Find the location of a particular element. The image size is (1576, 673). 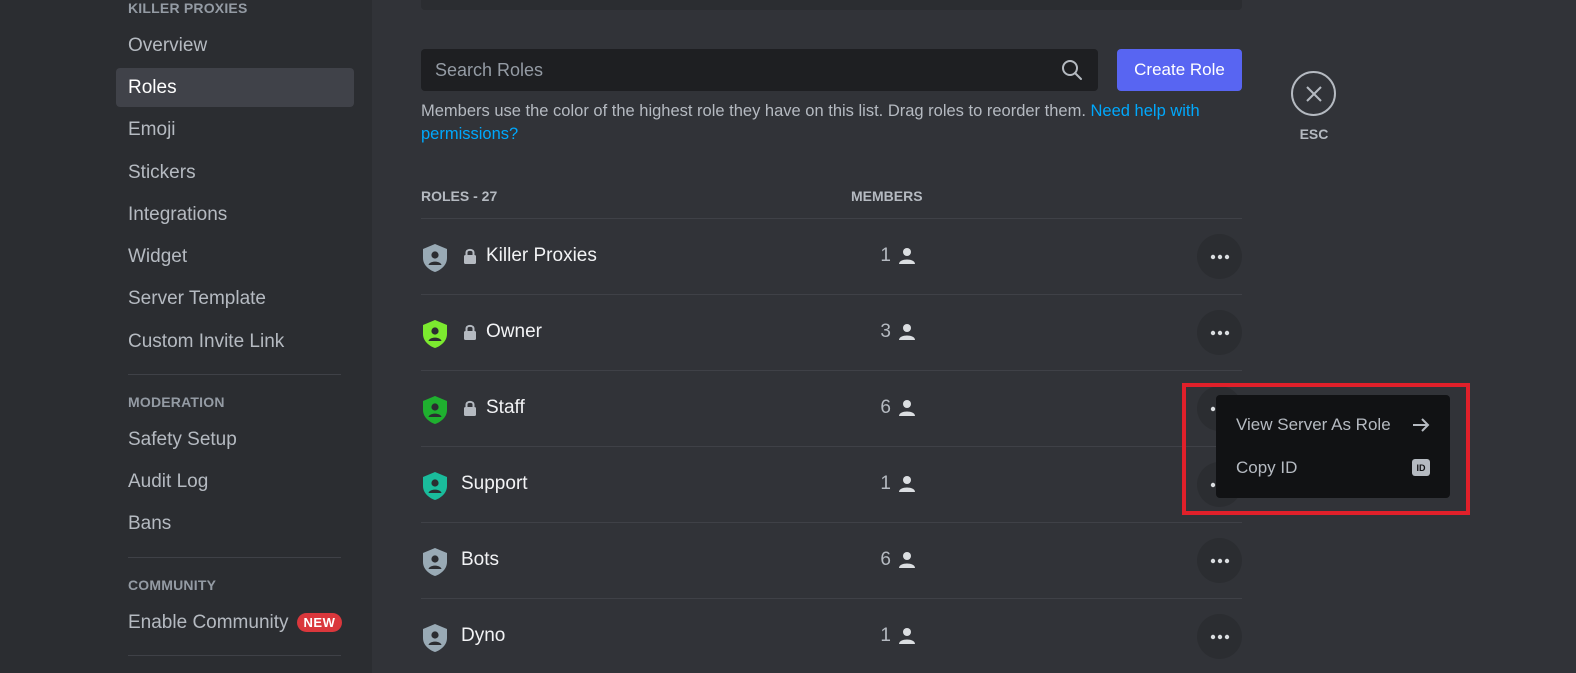

new-badge: NEW is located at coordinates (319, 622).